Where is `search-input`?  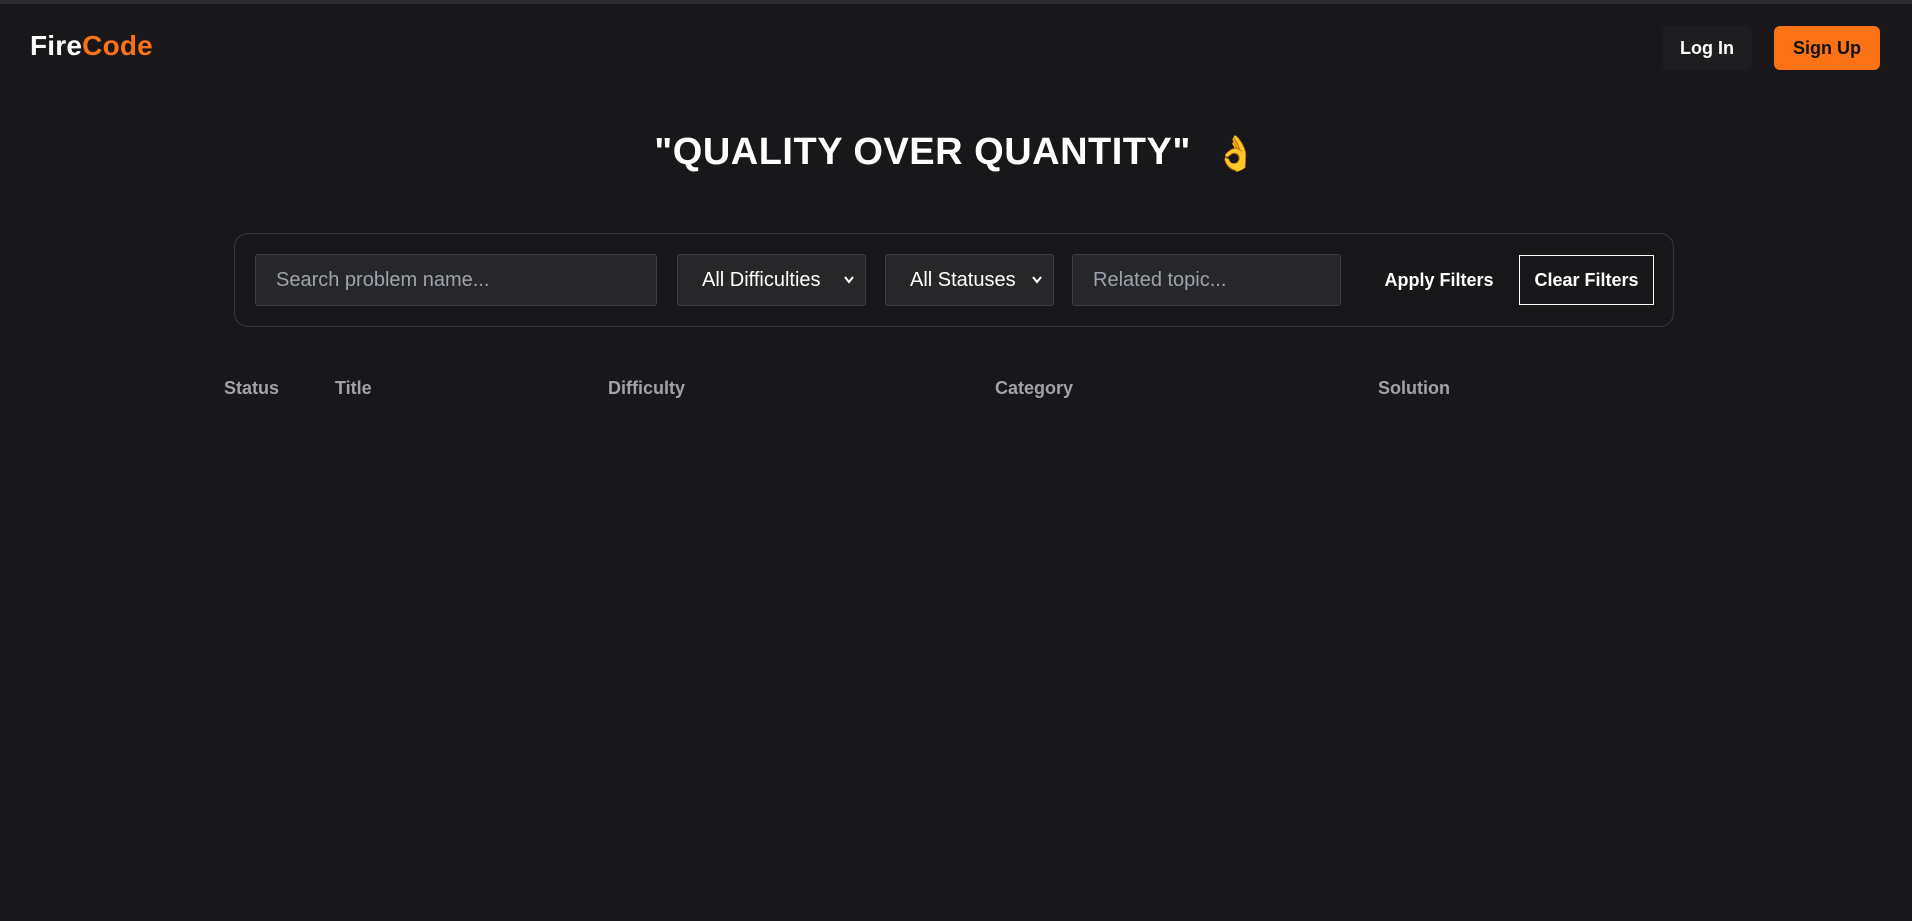 search-input is located at coordinates (456, 280).